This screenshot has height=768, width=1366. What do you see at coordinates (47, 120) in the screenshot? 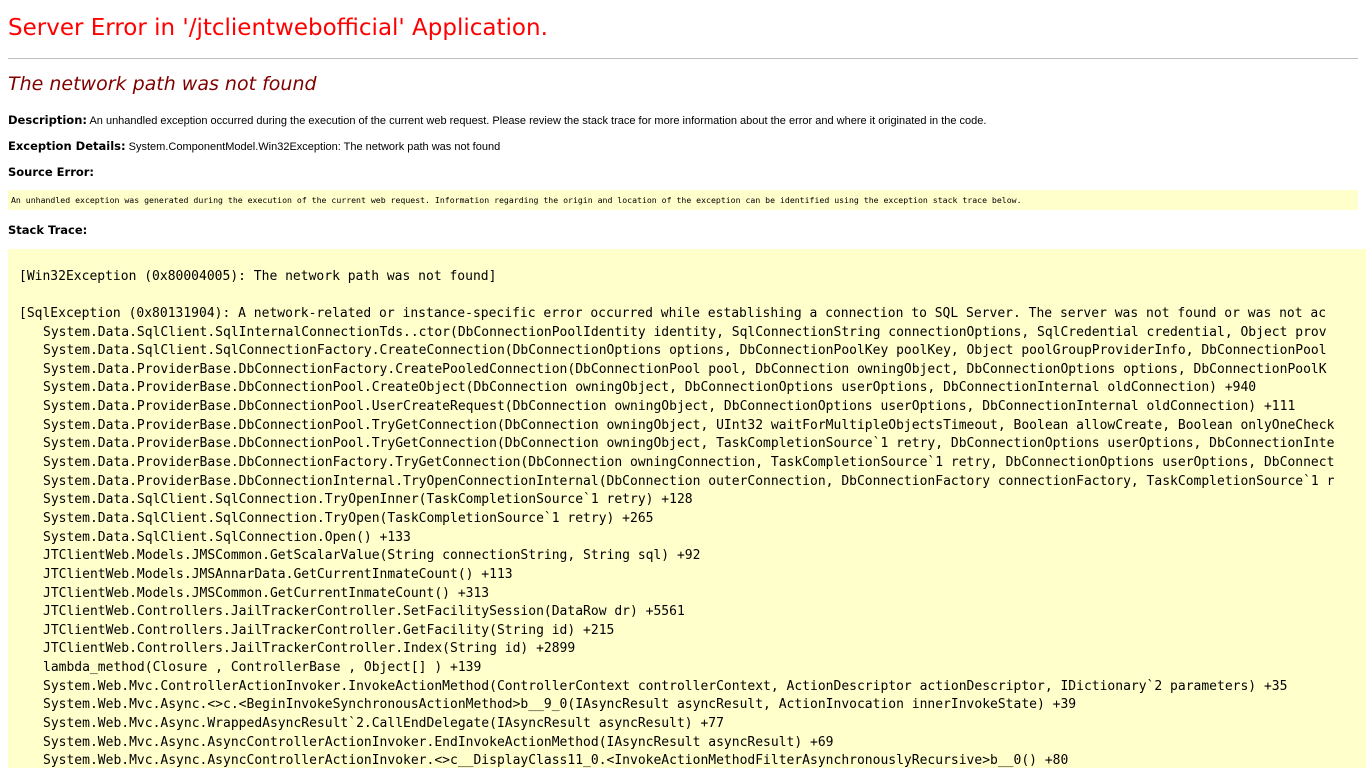
I see `description-label: Description:` at bounding box center [47, 120].